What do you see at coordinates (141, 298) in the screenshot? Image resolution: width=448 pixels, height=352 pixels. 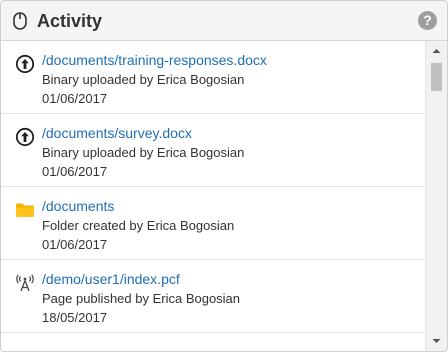 I see `item-description: Page published by Erica Bogosian` at bounding box center [141, 298].